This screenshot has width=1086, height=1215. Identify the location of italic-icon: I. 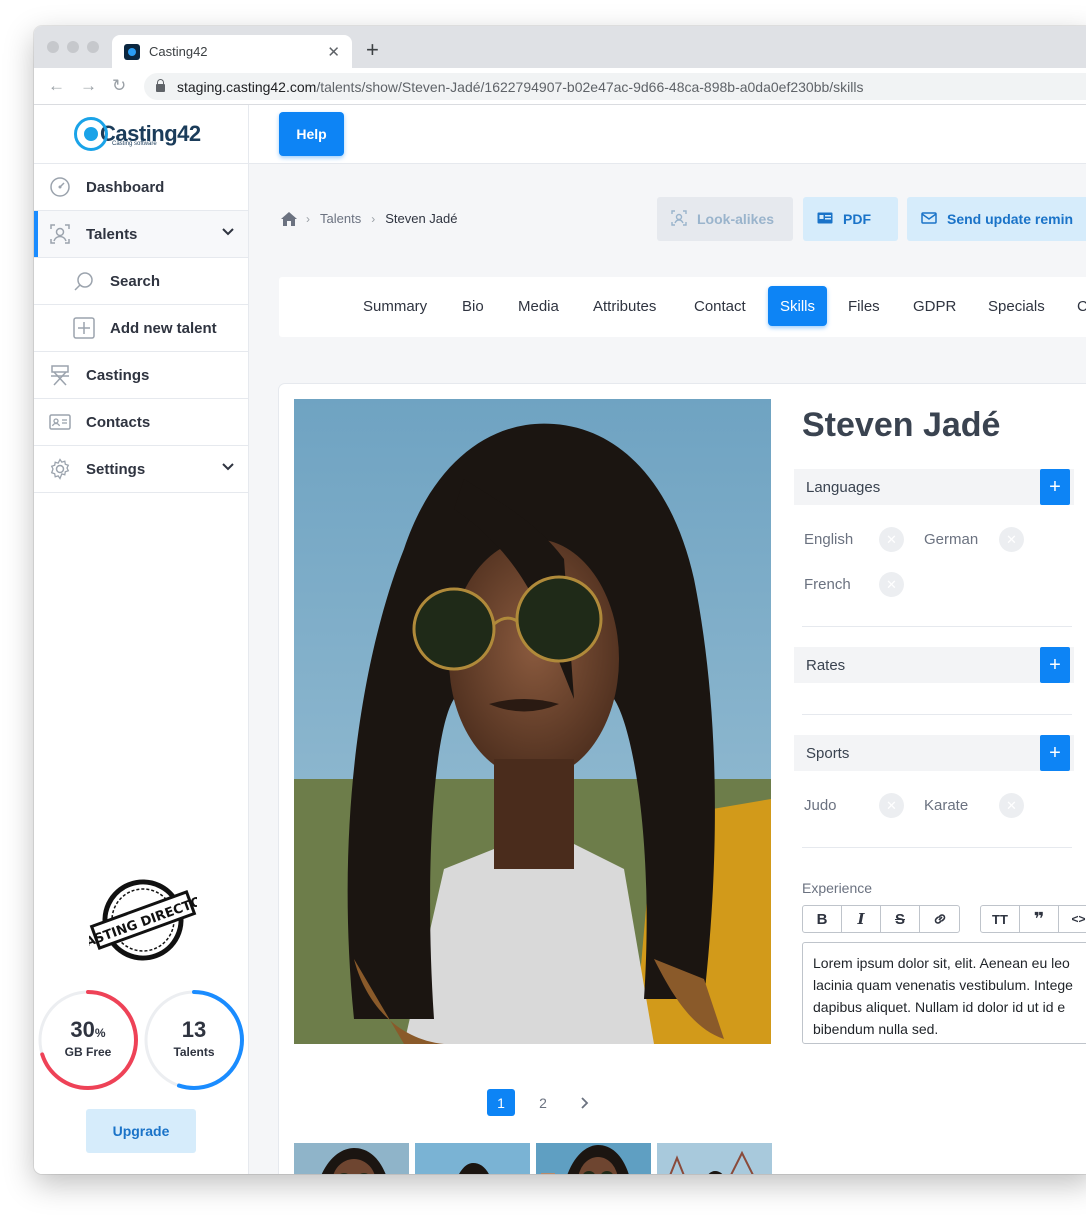
(861, 919).